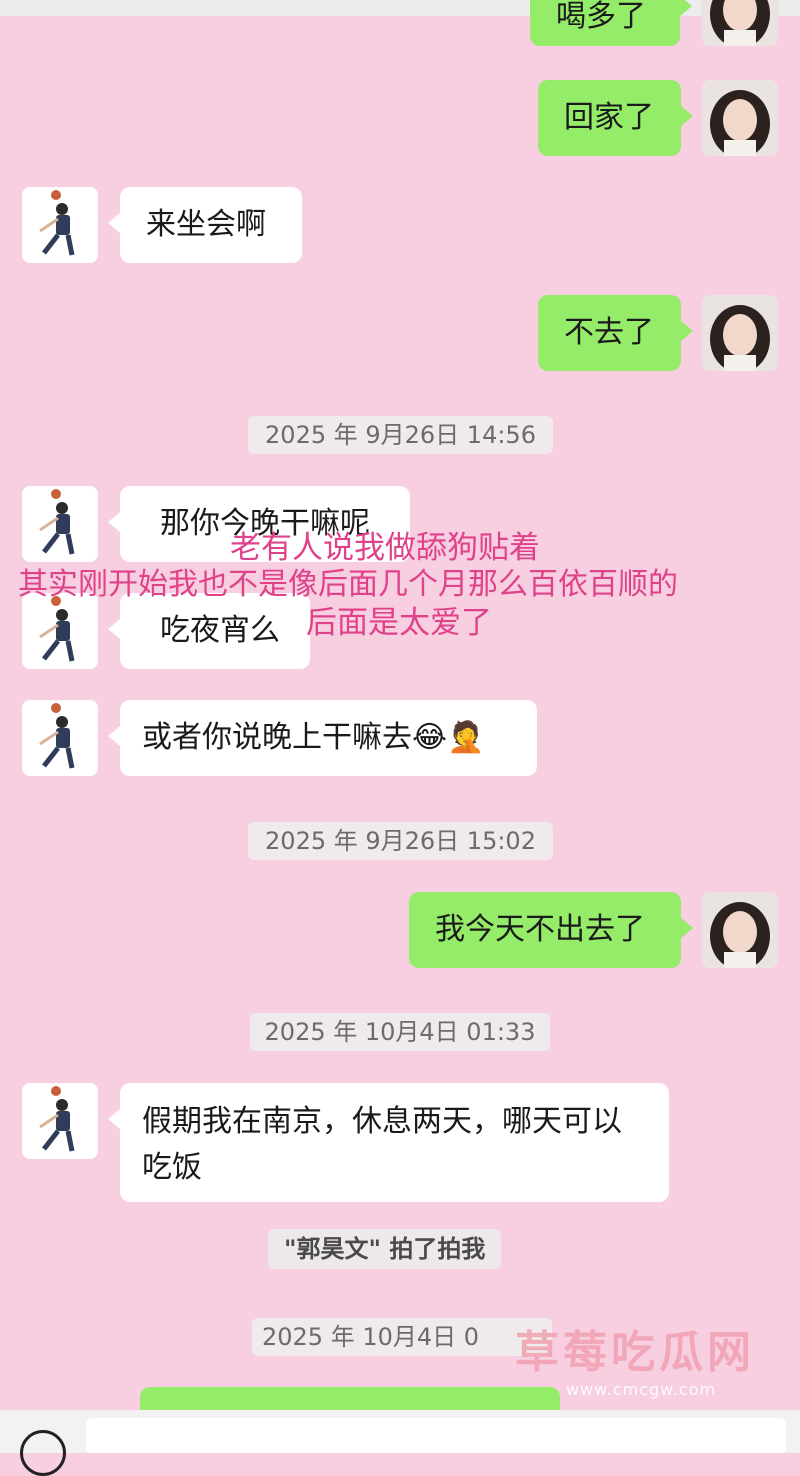 This screenshot has width=800, height=1476. What do you see at coordinates (313, 737) in the screenshot?
I see `message-text: 或者你说晚上干嘛去😂🤦` at bounding box center [313, 737].